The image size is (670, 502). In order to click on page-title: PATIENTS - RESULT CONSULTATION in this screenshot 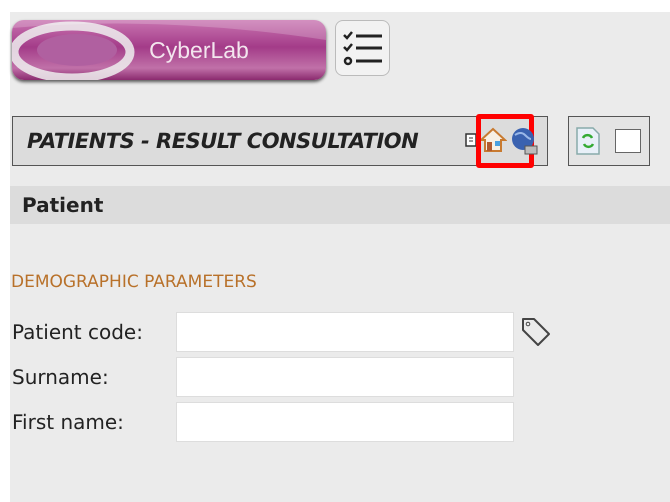, I will do `click(223, 141)`.